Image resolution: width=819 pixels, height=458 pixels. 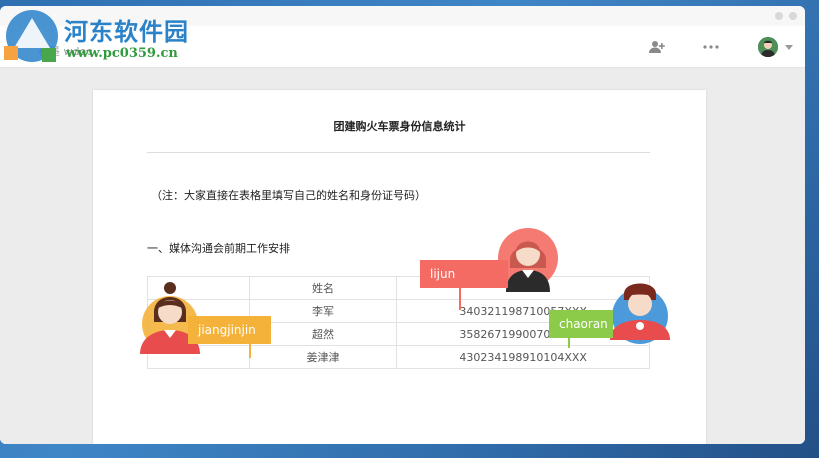 I want to click on user-avatar-icon, so click(x=768, y=47).